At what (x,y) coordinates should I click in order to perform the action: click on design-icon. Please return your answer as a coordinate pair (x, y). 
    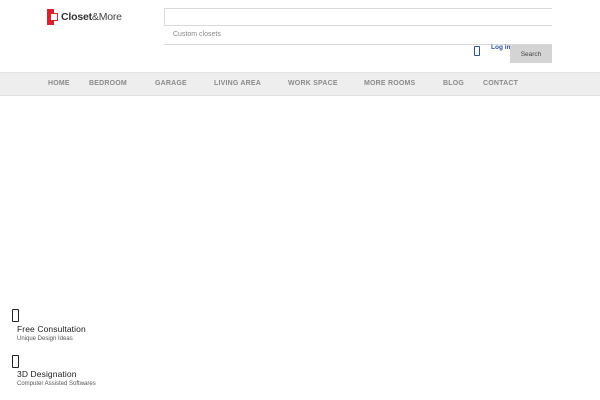
    Looking at the image, I should click on (15, 361).